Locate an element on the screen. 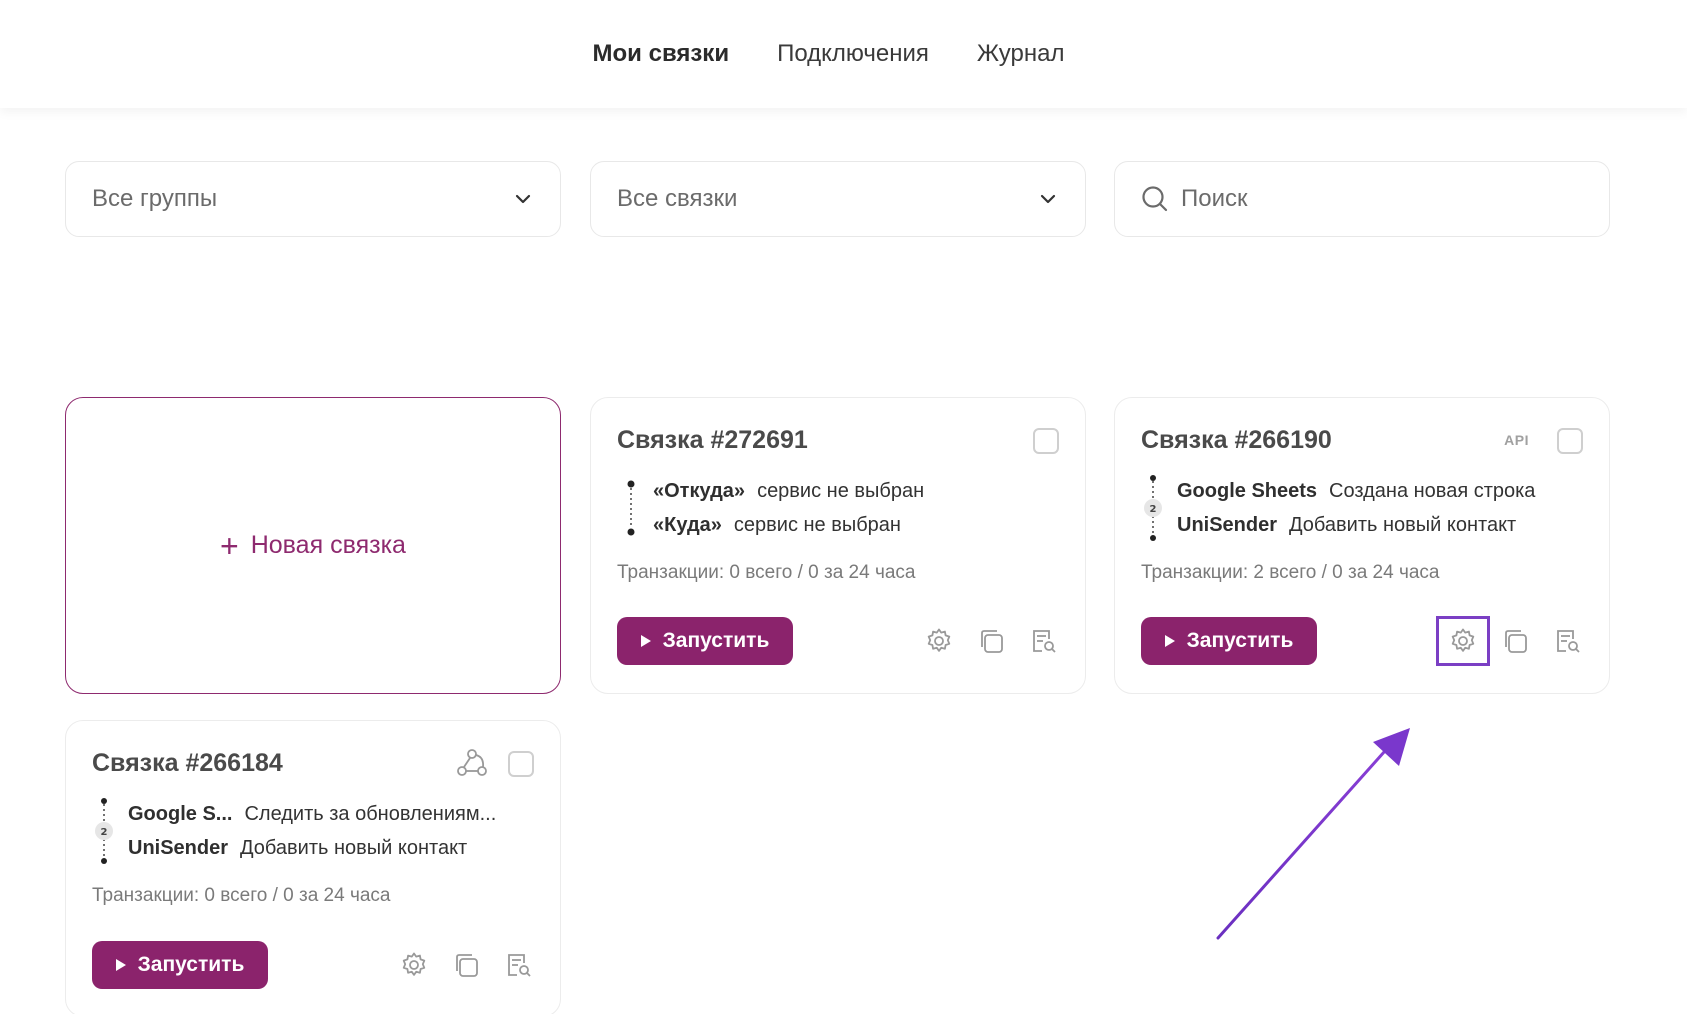 The width and height of the screenshot is (1687, 1014). new-link-button: + Новая связка is located at coordinates (313, 546).